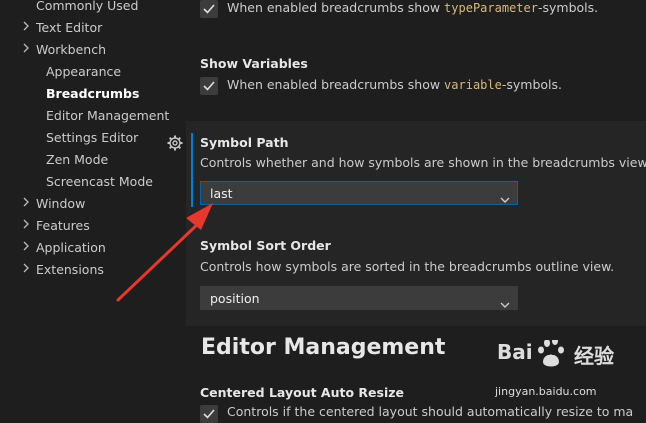 The height and width of the screenshot is (423, 646). I want to click on type-parameter-checkbox, so click(209, 9).